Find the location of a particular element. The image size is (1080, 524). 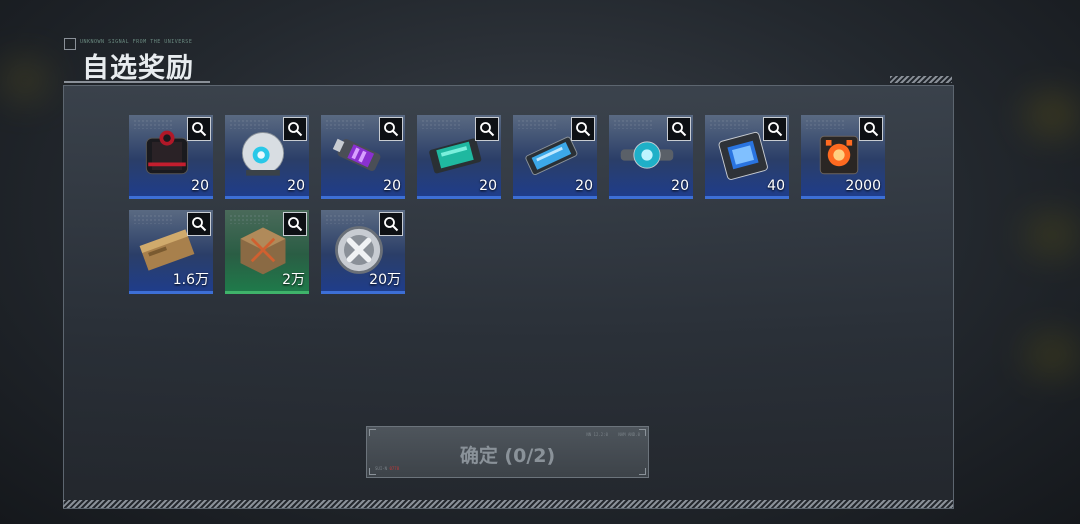

reward-item: 2万 is located at coordinates (267, 252).